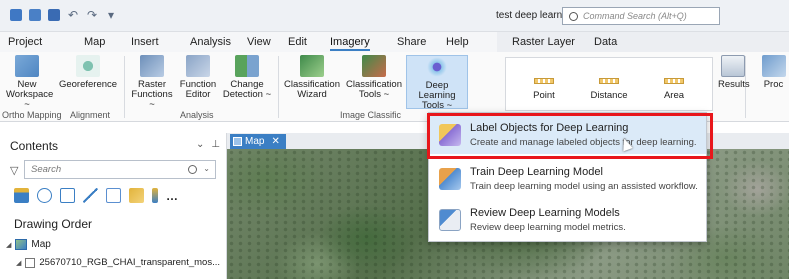 The height and width of the screenshot is (279, 789). I want to click on close-icon: ✕, so click(275, 141).